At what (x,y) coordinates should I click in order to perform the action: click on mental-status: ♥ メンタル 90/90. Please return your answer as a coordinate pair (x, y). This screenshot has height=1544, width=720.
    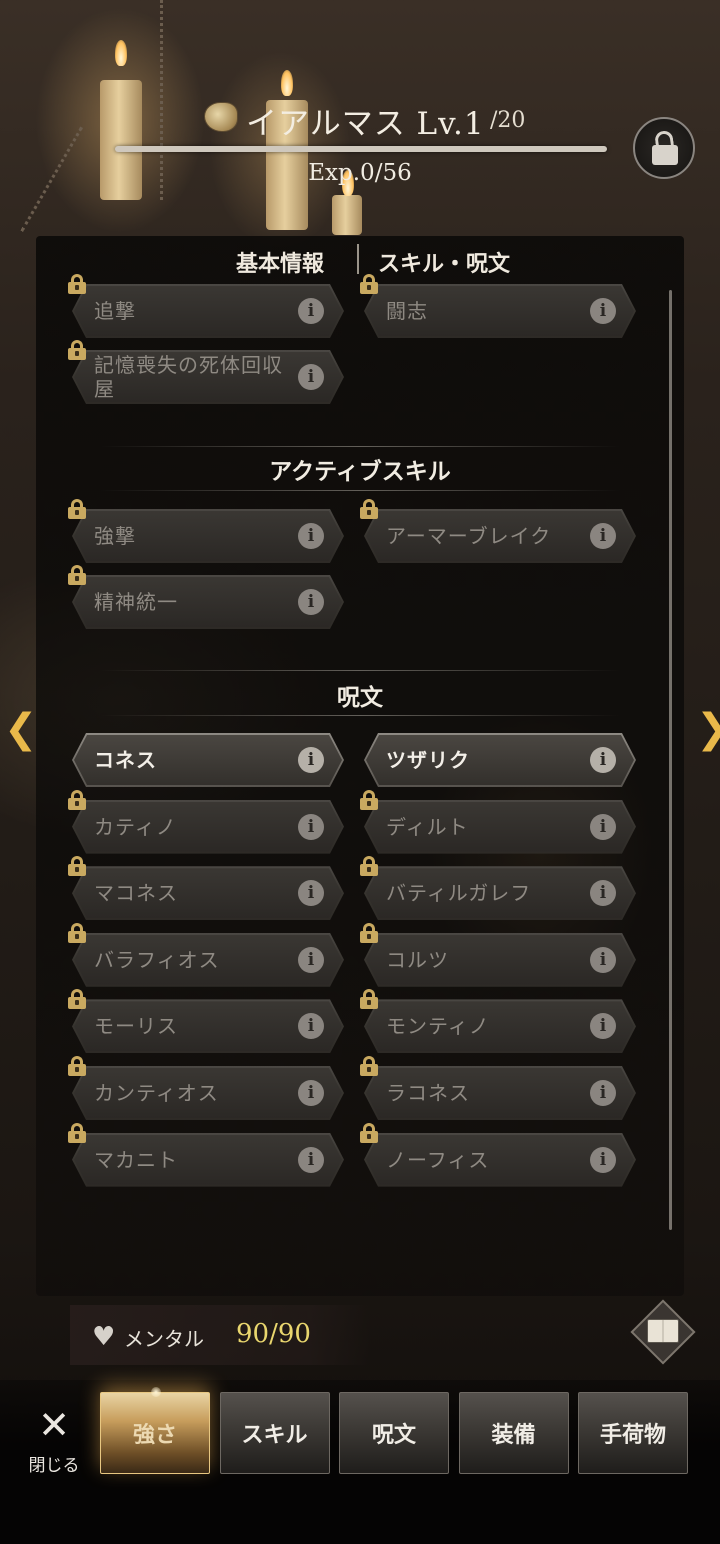
    Looking at the image, I should click on (220, 1335).